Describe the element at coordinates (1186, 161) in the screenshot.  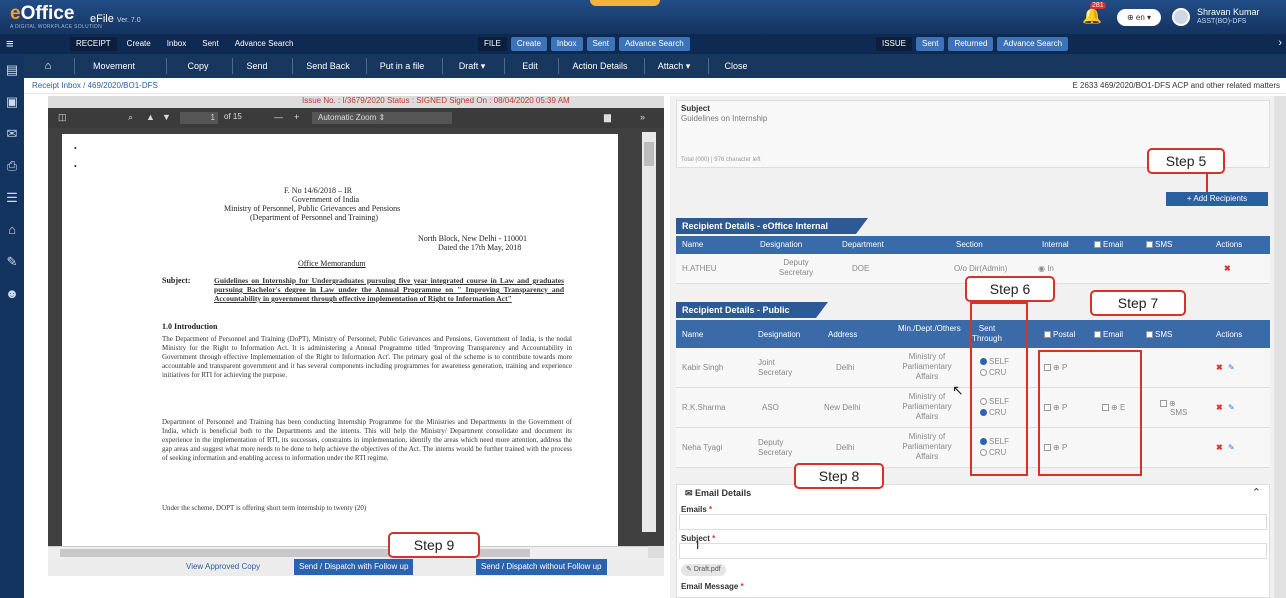
I see `step-5-callout: Step 5` at that location.